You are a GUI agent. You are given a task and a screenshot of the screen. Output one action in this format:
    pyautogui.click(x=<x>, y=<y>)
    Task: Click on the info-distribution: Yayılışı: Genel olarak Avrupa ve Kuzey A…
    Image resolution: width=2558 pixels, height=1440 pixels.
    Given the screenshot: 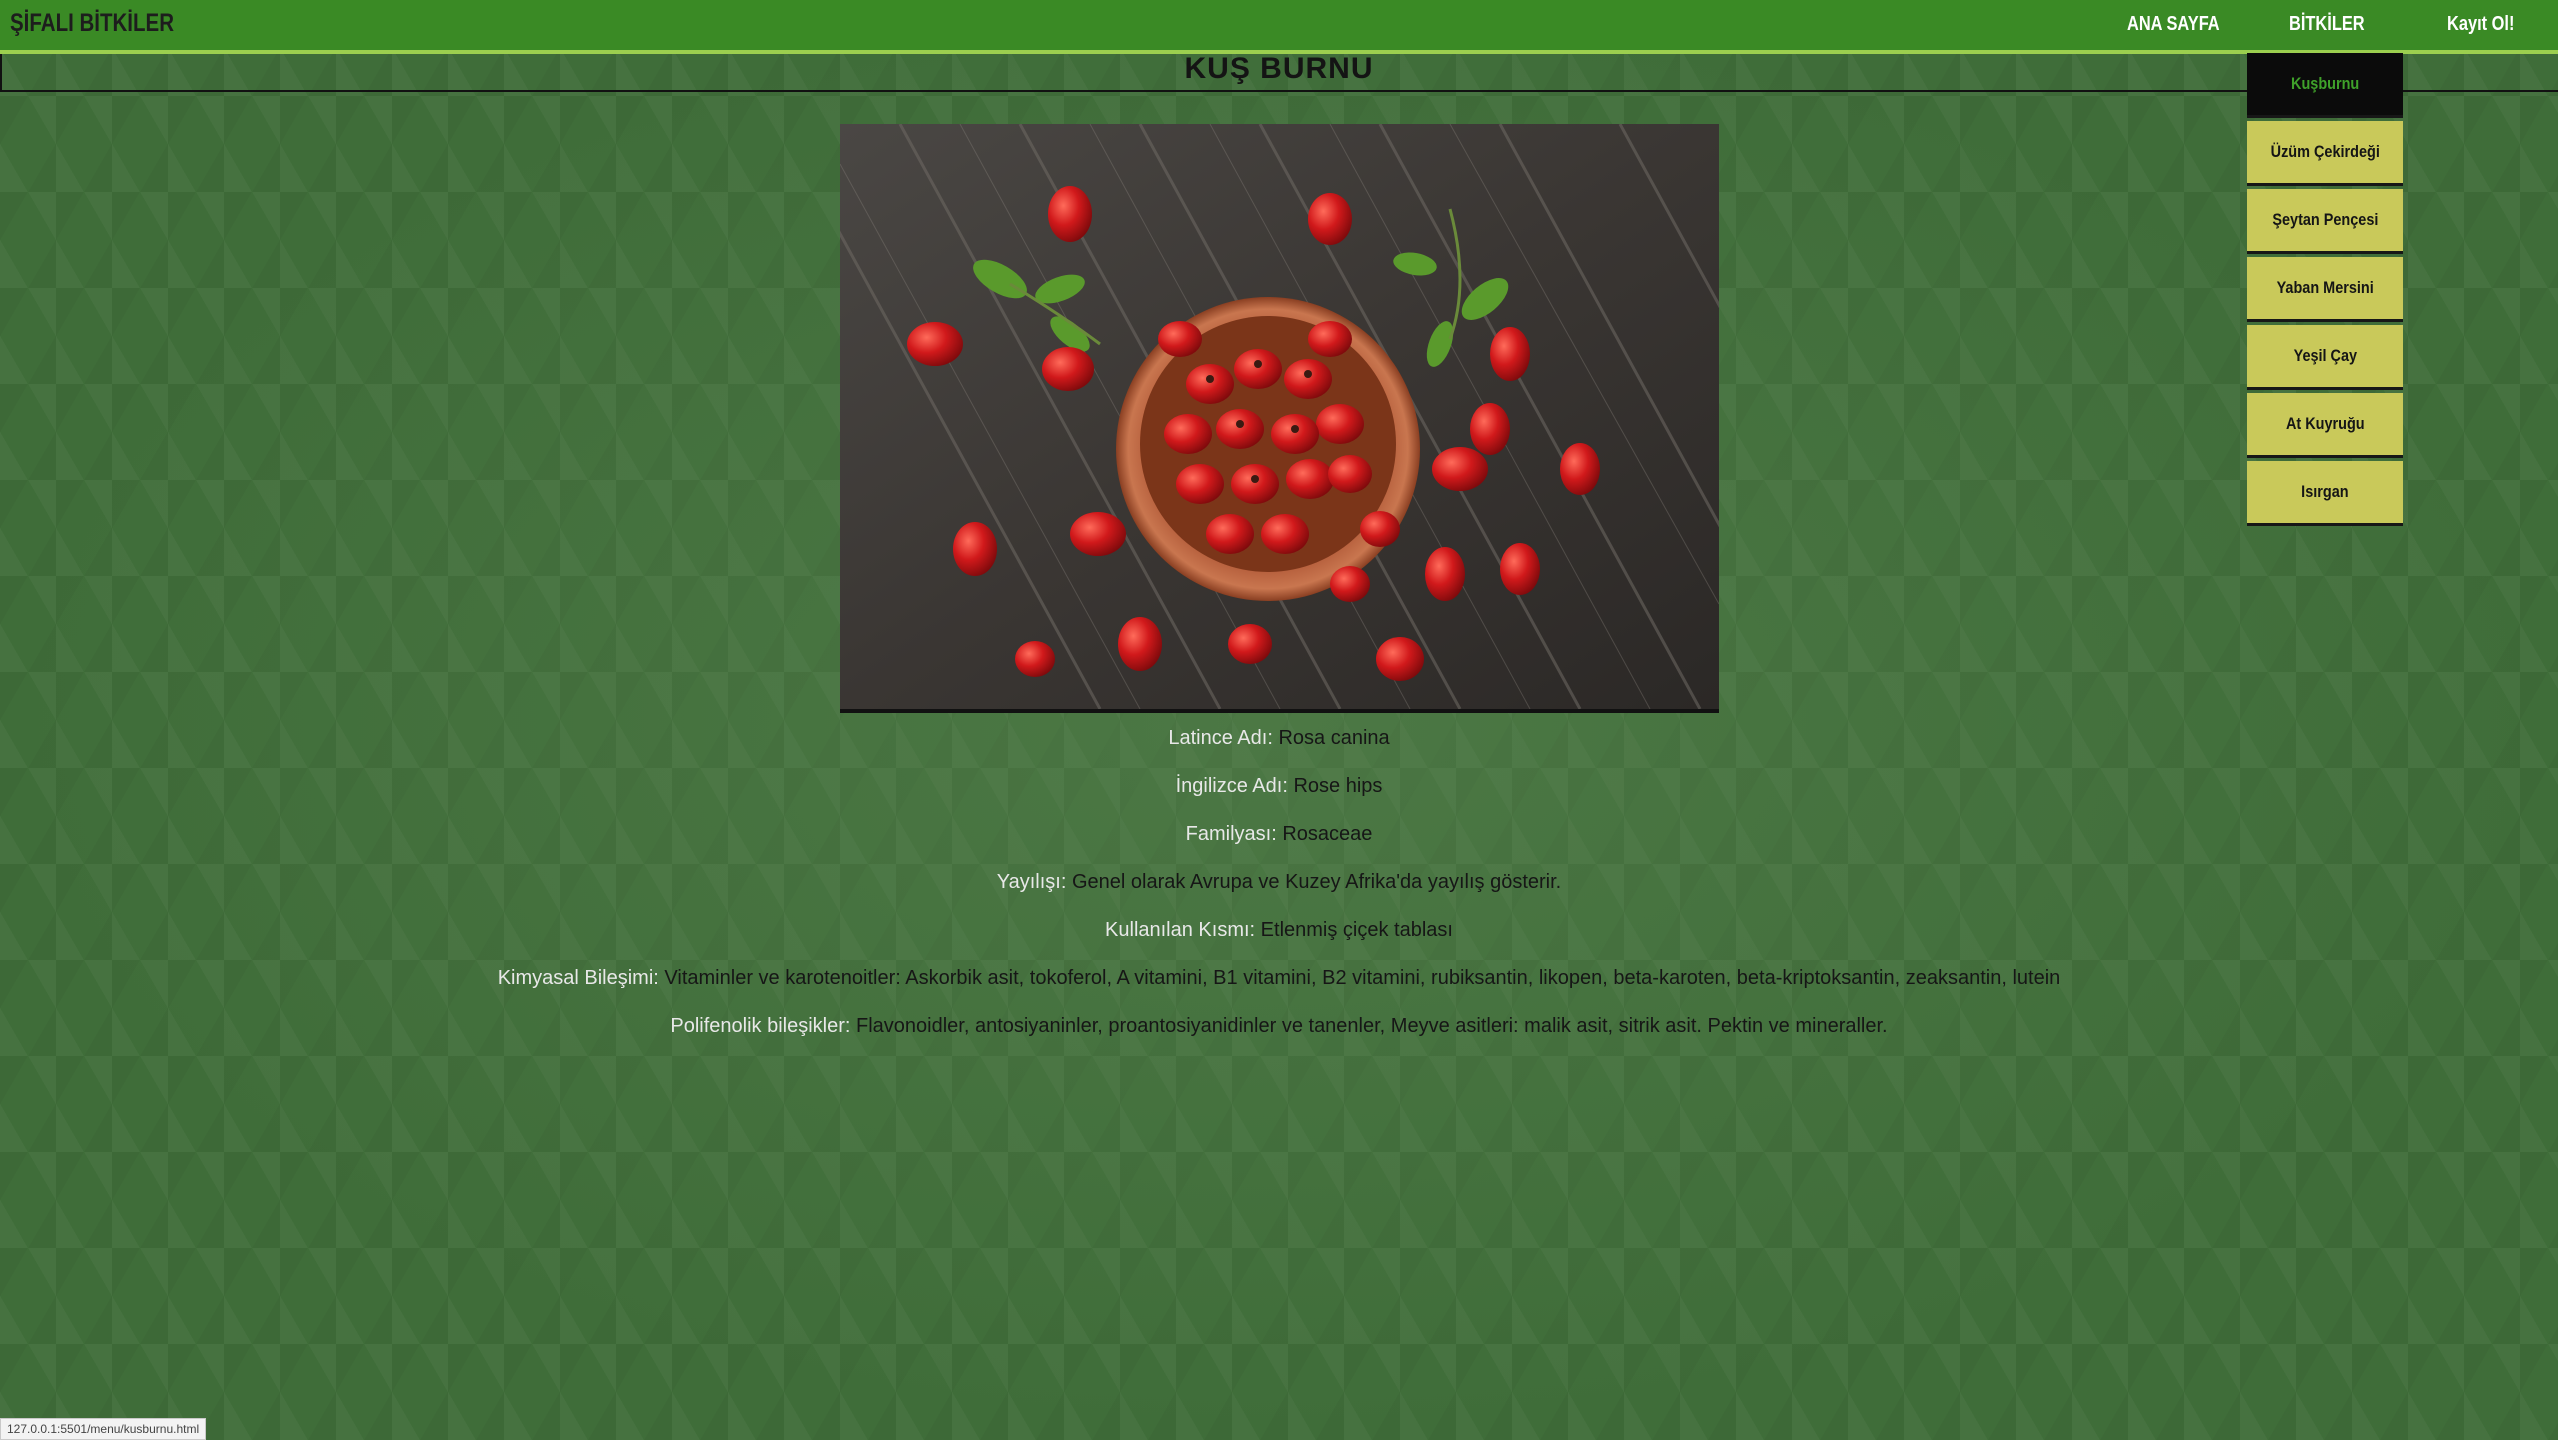 What is the action you would take?
    pyautogui.click(x=1279, y=882)
    